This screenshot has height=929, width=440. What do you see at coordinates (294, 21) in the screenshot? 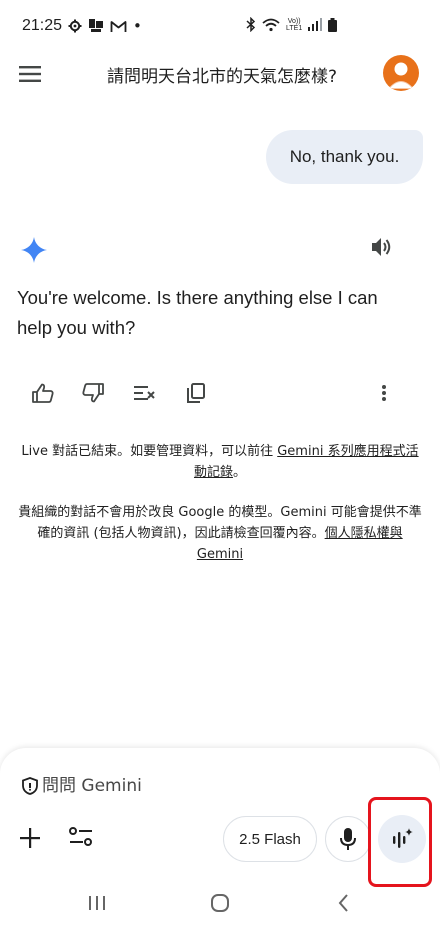
I see `volte-top-label: Vo))` at bounding box center [294, 21].